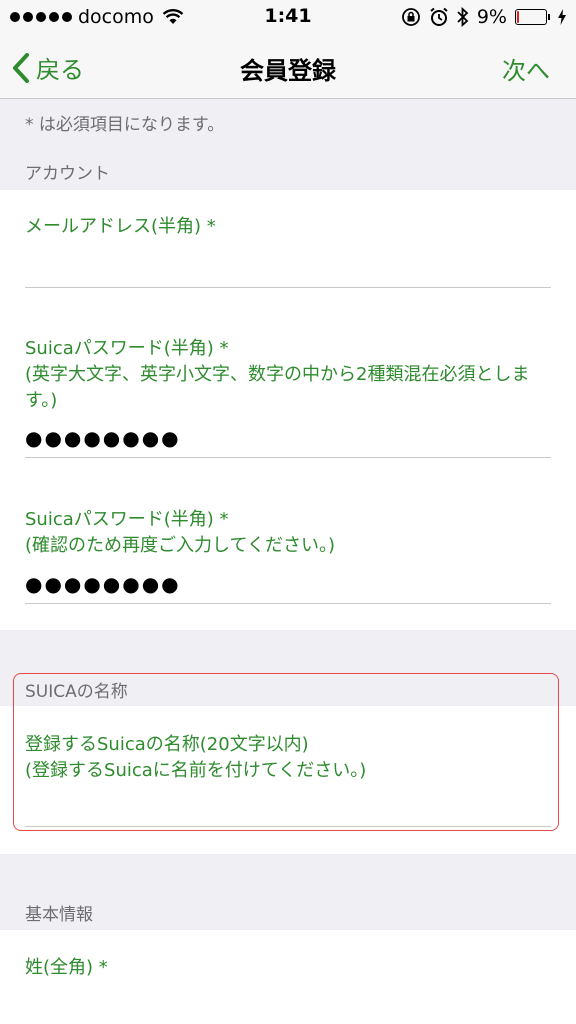  I want to click on status-bar: docomo 1:41 9%, so click(288, 17).